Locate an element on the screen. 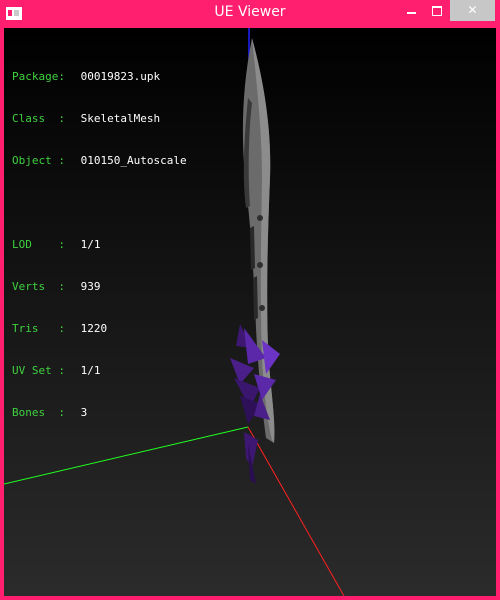  title-bar: UE Viewer ✕ is located at coordinates (250, 14).